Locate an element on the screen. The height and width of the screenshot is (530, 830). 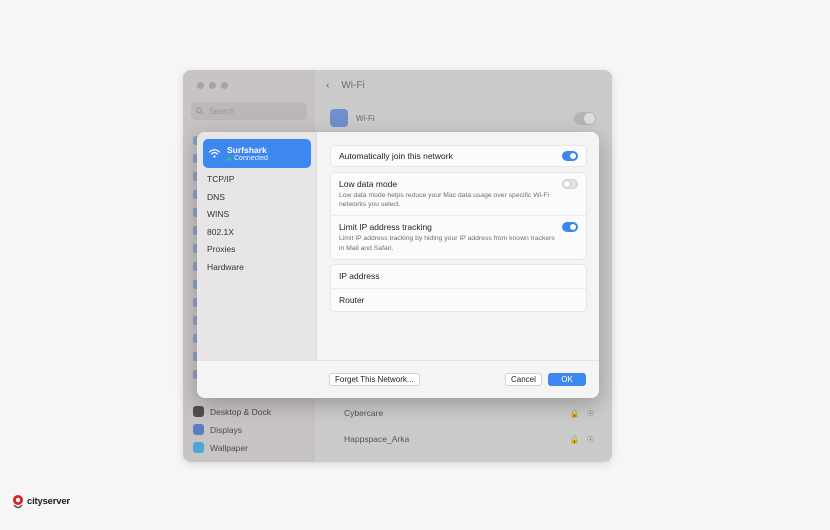
status-dot-icon is located at coordinates (229, 158).